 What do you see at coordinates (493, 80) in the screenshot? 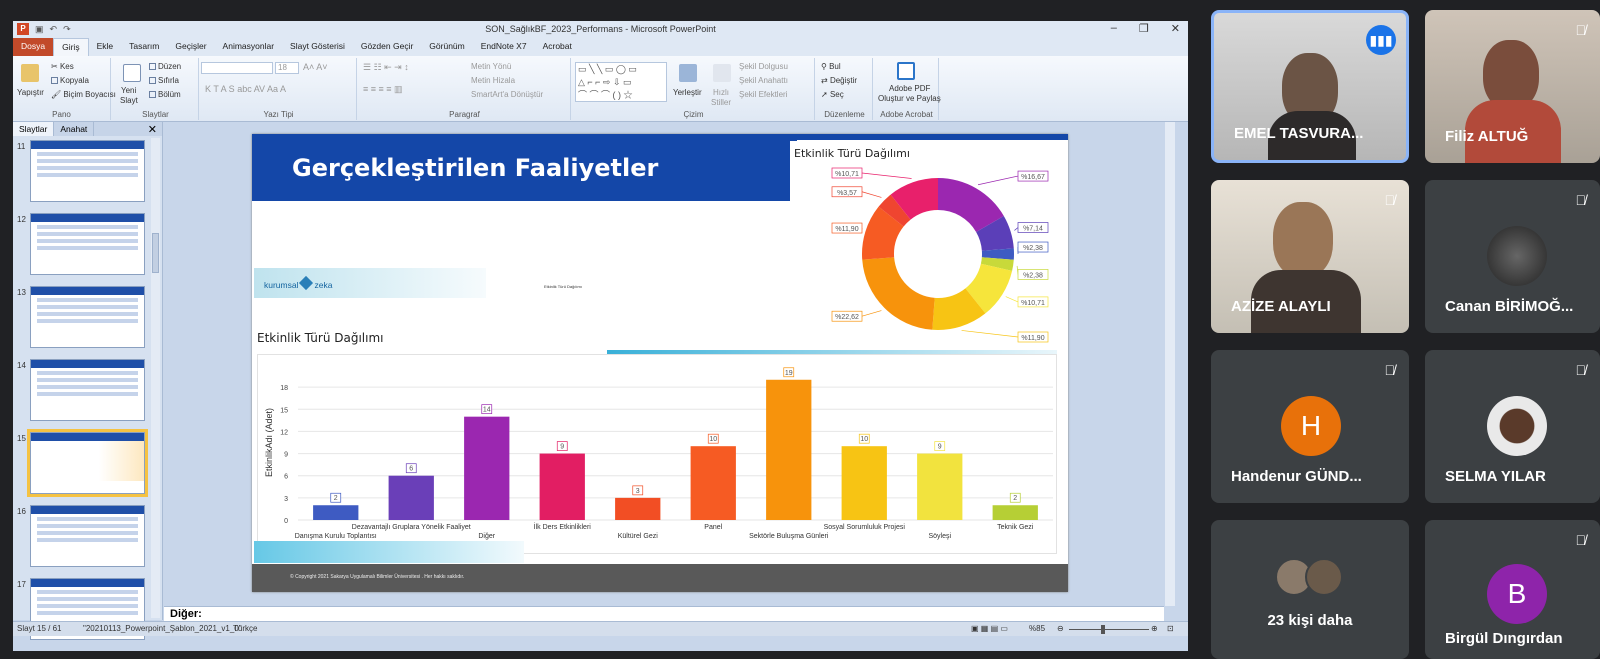
I see `align-text-button: Metin Hizala` at bounding box center [493, 80].